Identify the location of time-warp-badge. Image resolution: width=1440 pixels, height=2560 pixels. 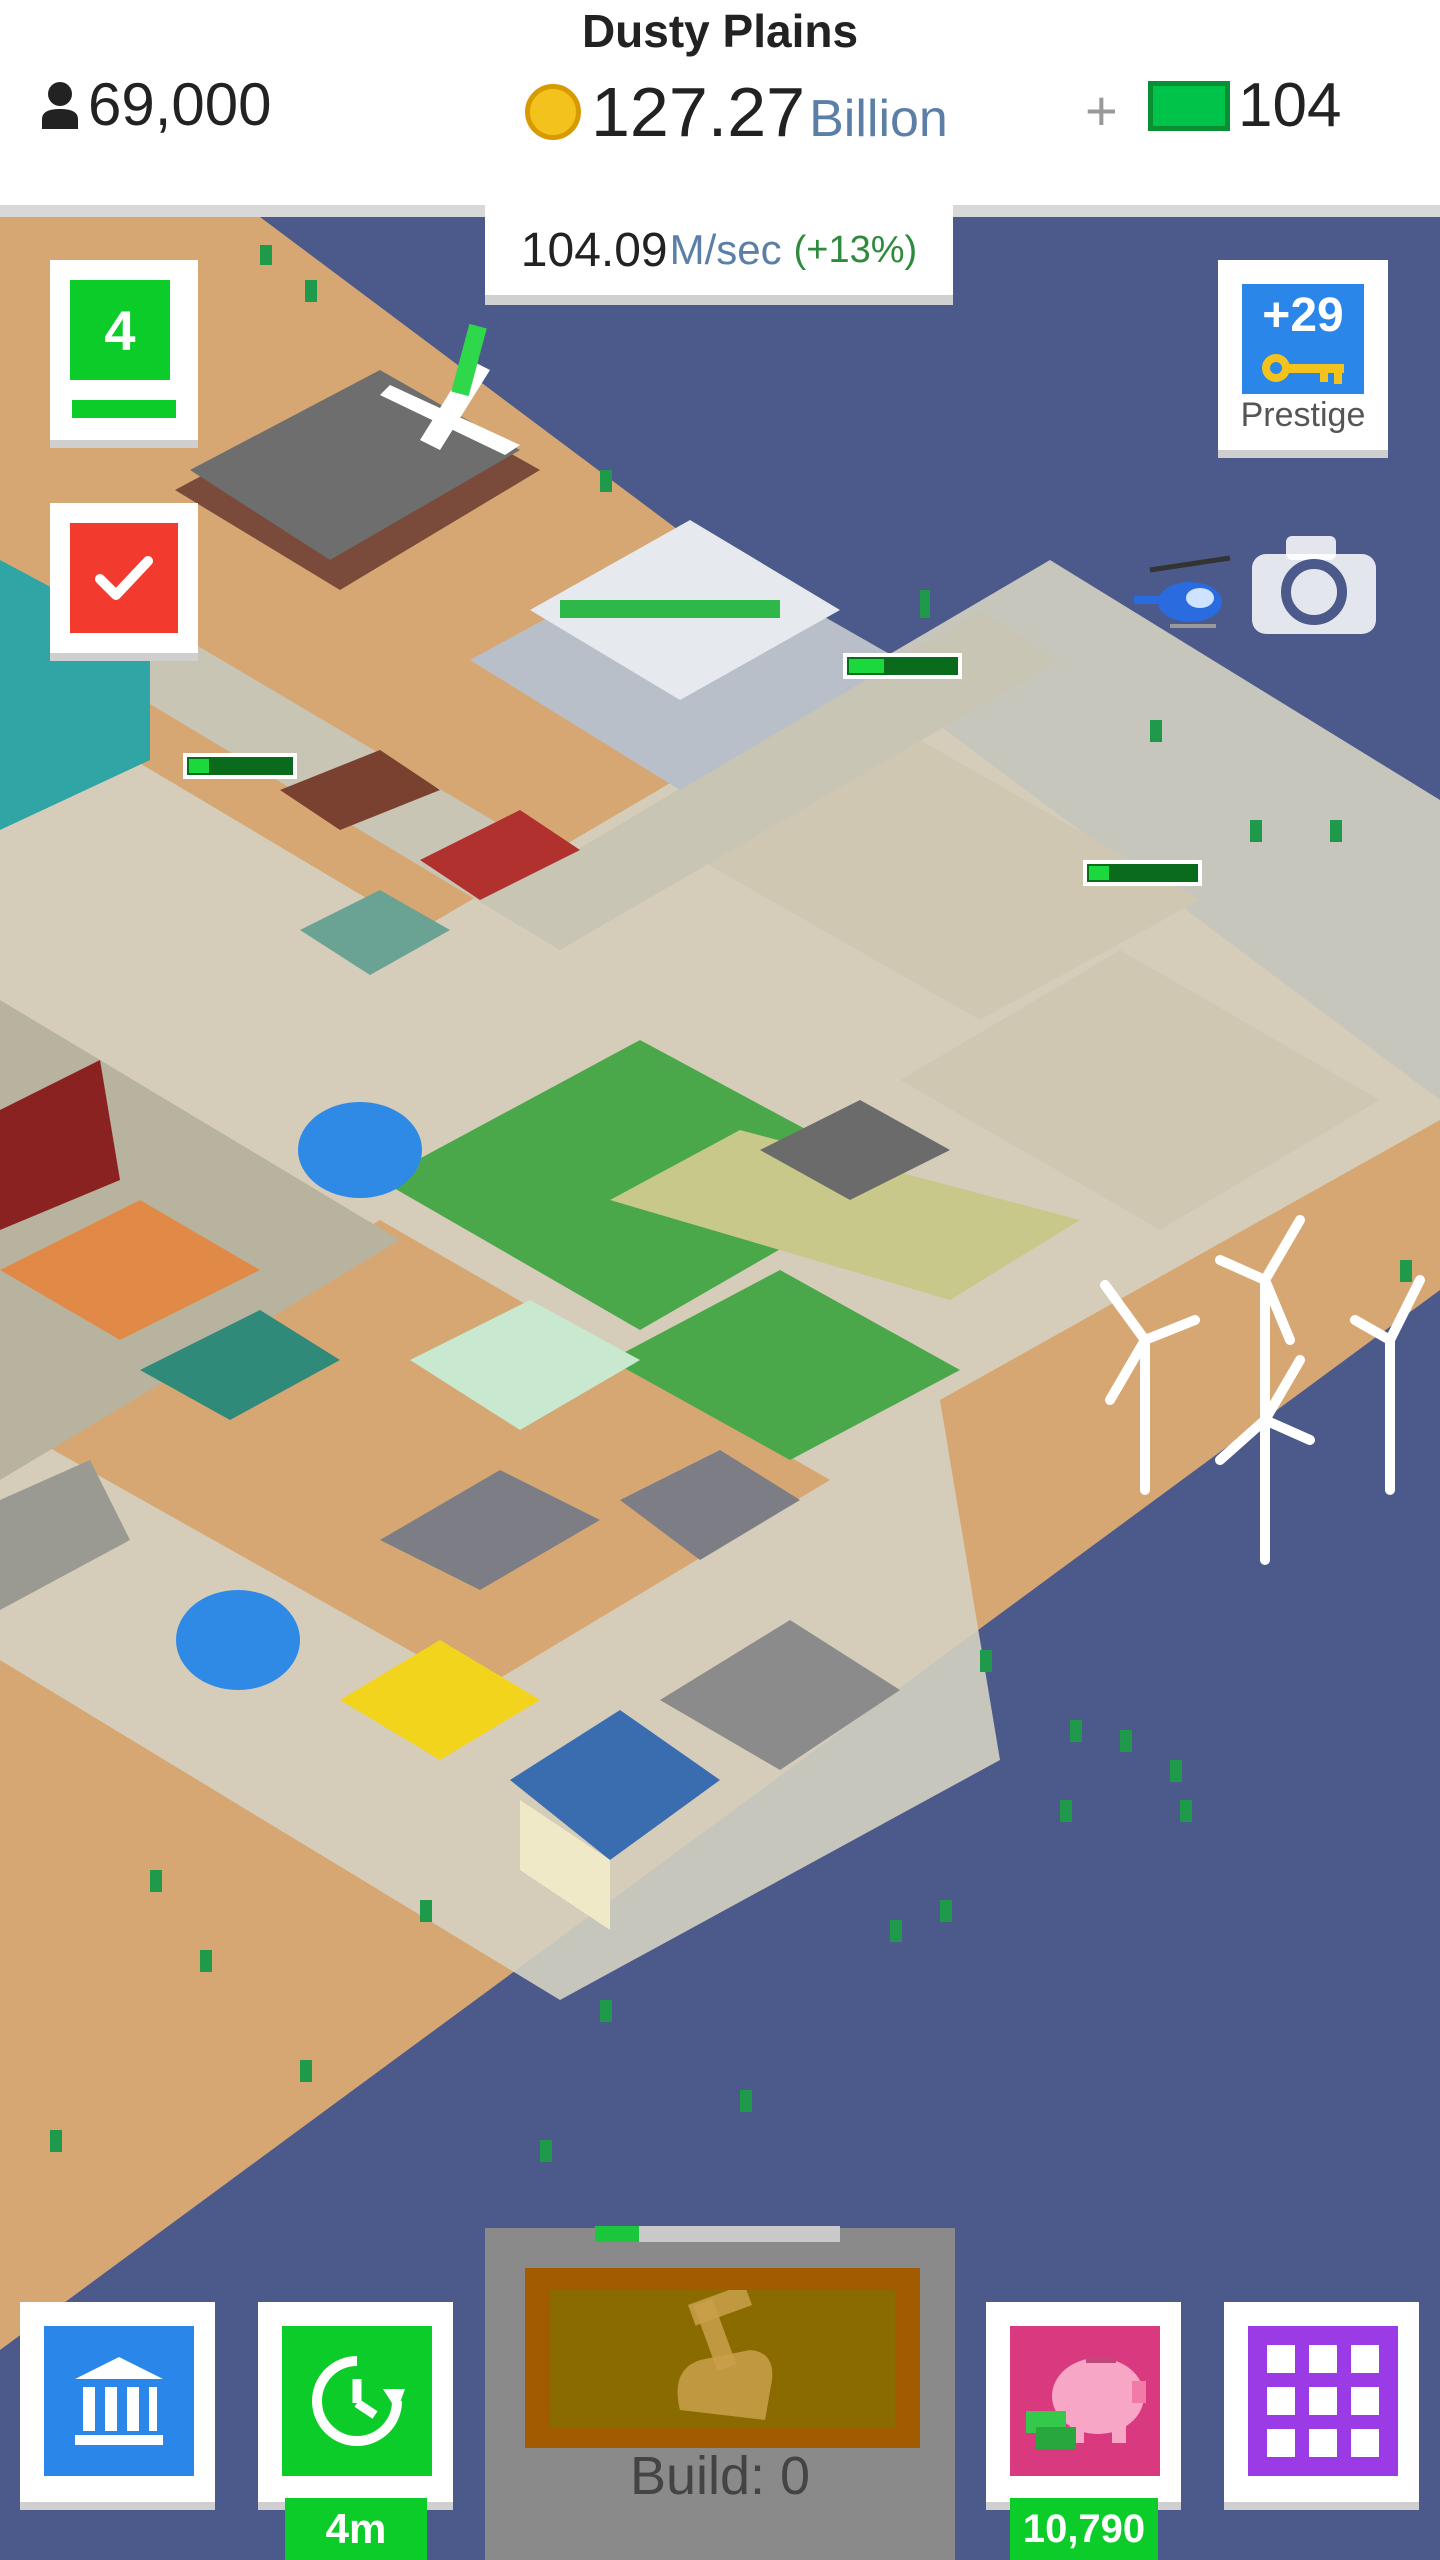
(357, 2401).